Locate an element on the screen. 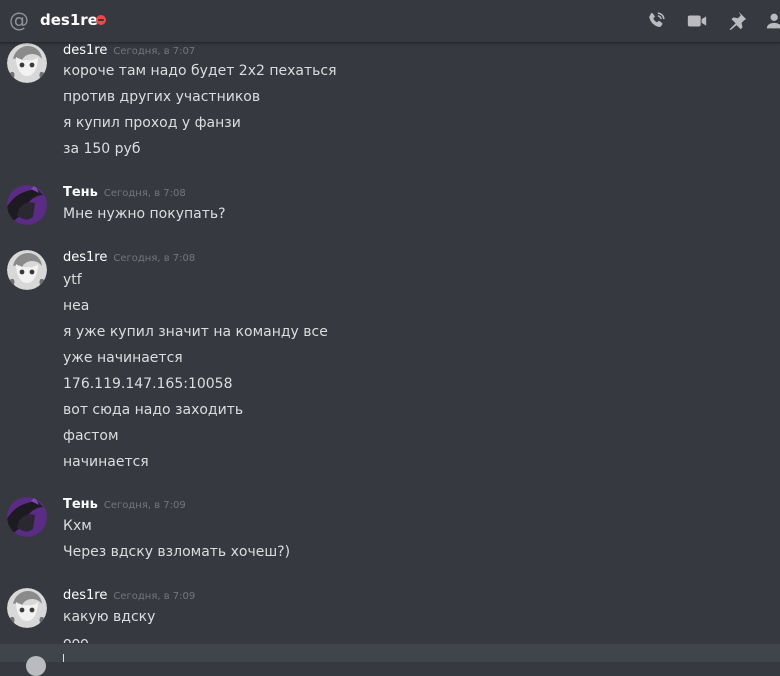  message-composer is located at coordinates (390, 660).